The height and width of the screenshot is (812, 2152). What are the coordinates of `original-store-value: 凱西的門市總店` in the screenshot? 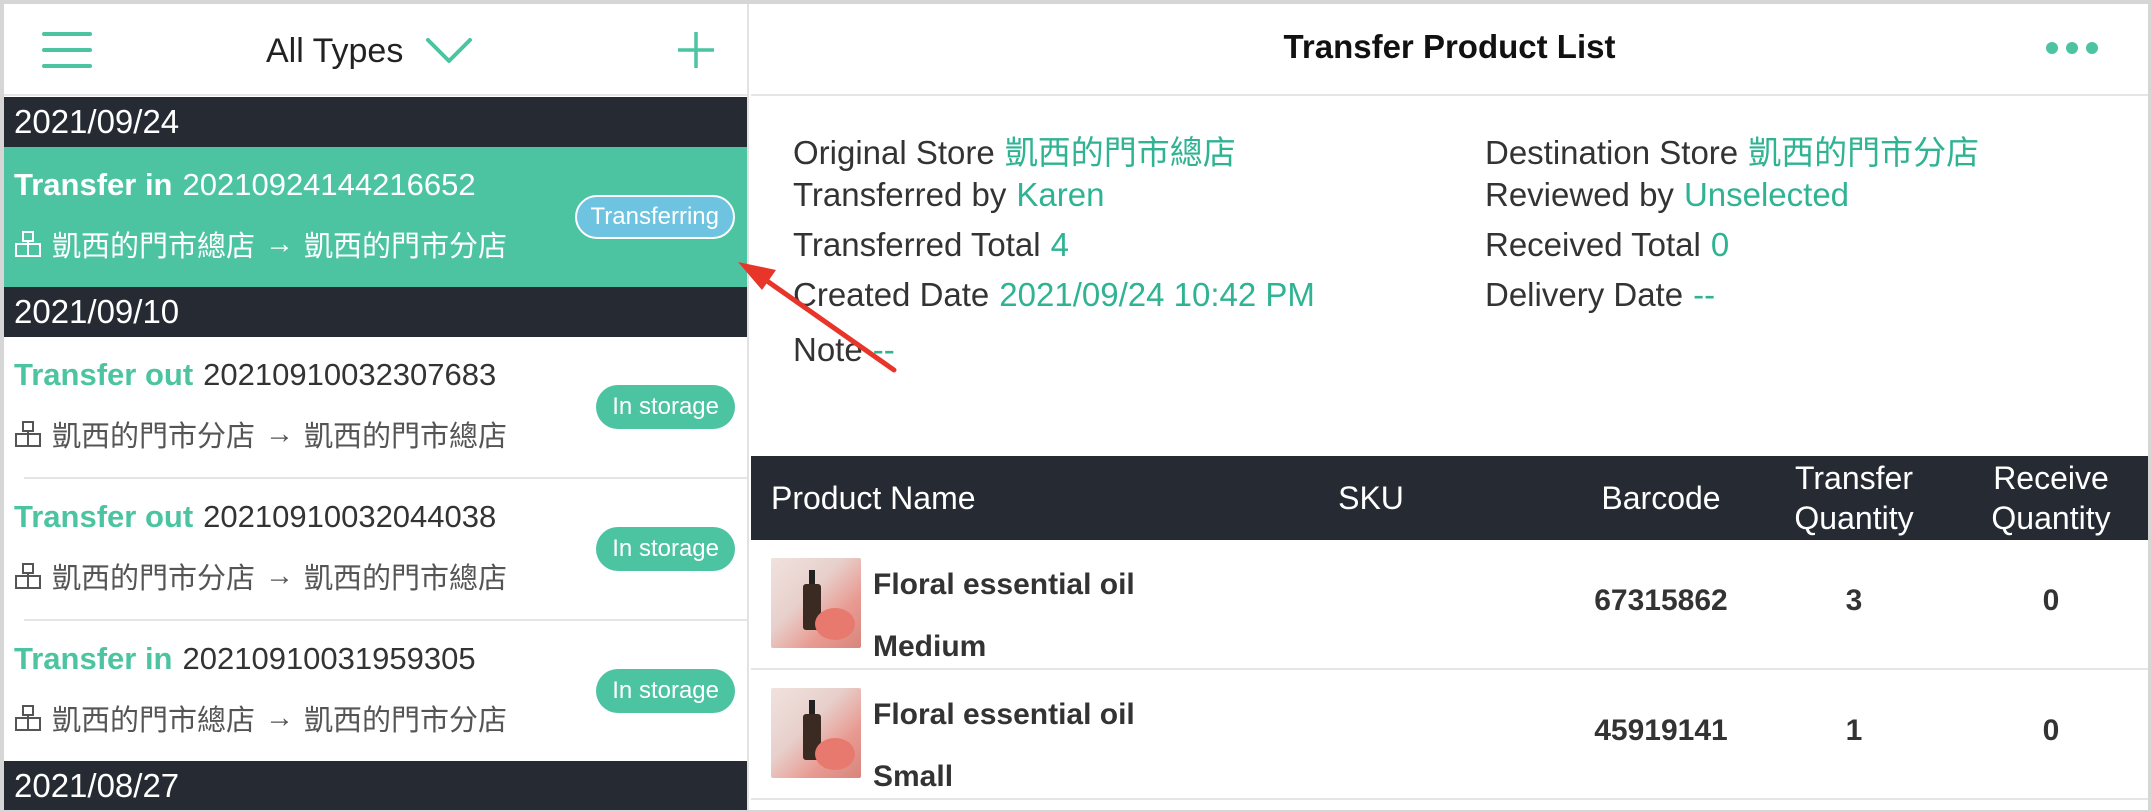 It's located at (1120, 152).